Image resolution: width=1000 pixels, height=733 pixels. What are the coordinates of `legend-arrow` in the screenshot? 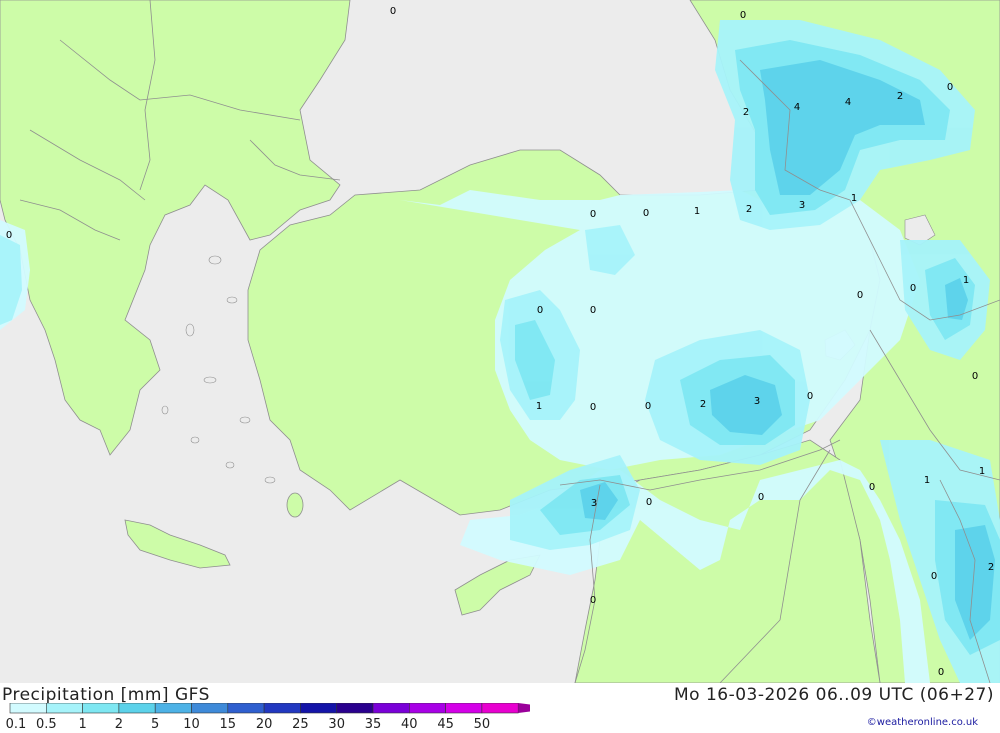 It's located at (524, 708).